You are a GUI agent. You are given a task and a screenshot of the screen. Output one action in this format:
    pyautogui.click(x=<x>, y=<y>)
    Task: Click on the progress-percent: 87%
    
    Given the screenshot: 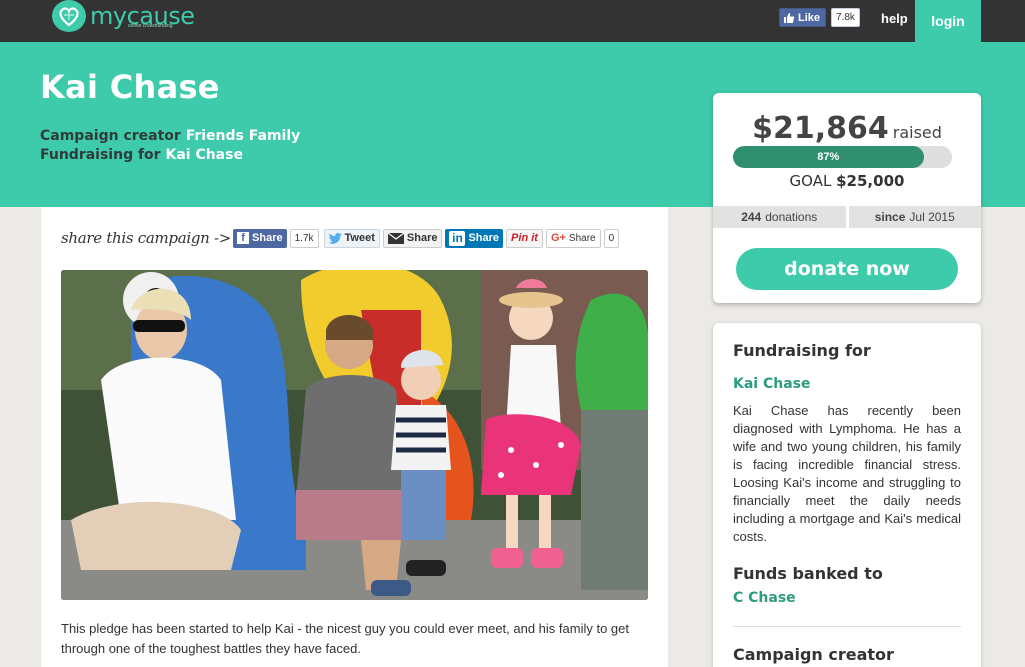 What is the action you would take?
    pyautogui.click(x=828, y=157)
    